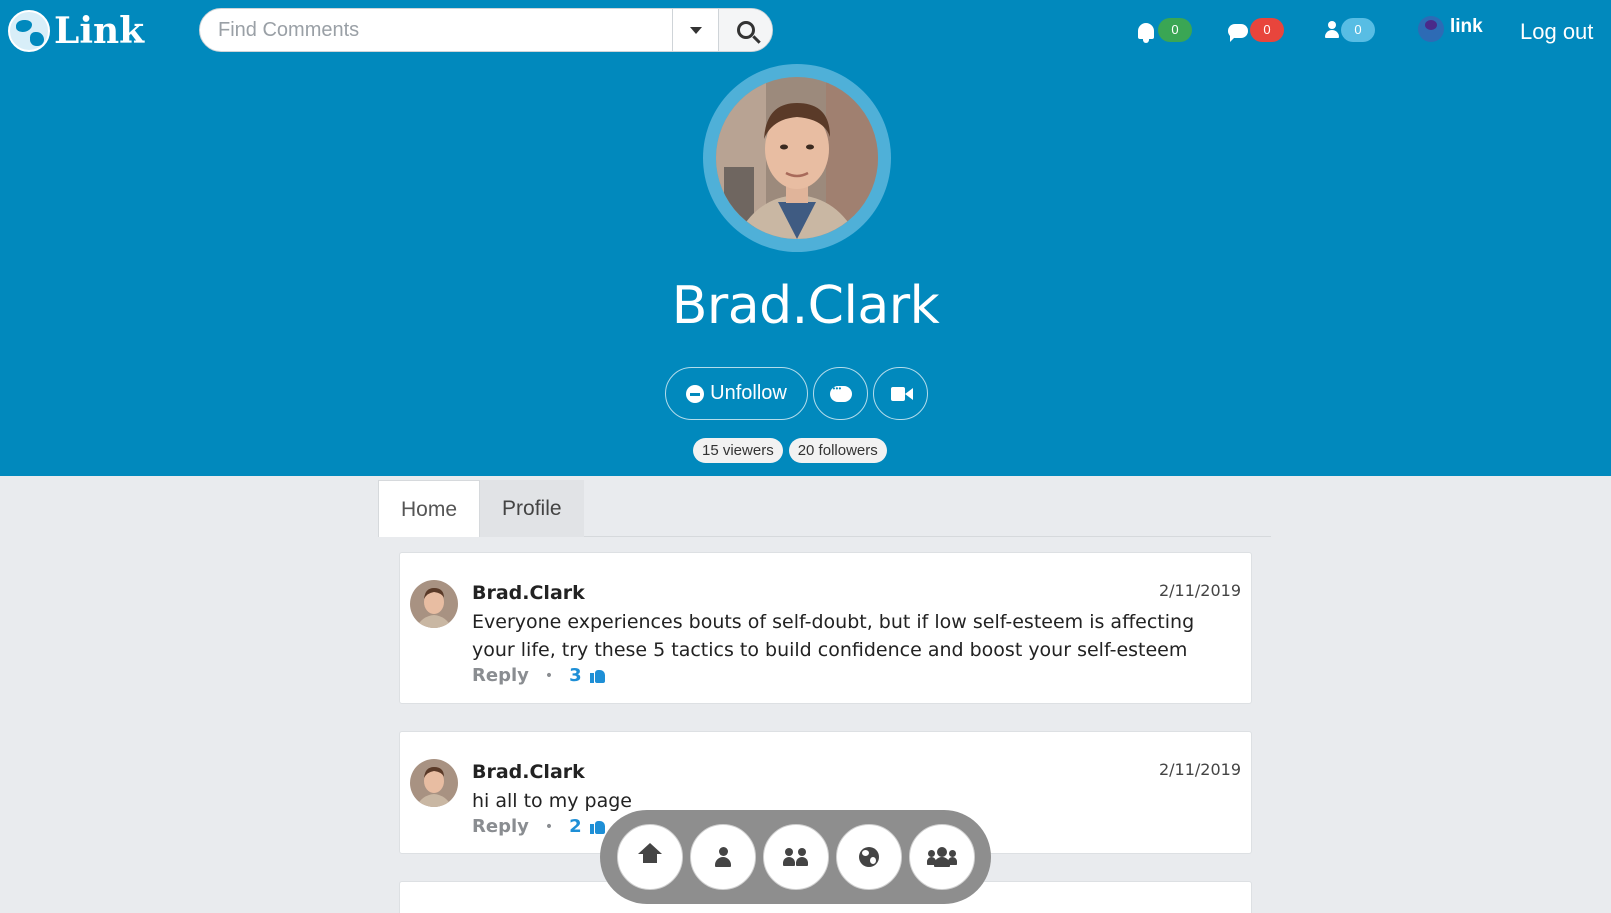 The image size is (1611, 913). Describe the element at coordinates (538, 826) in the screenshot. I see `post-actions: Reply • 2` at that location.